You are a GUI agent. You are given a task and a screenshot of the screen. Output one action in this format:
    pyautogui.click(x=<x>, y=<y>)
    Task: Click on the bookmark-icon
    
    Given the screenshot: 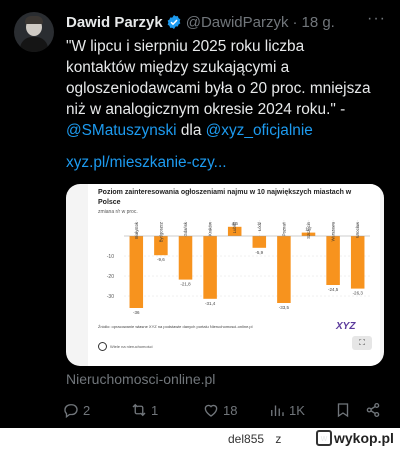 What is the action you would take?
    pyautogui.click(x=343, y=410)
    